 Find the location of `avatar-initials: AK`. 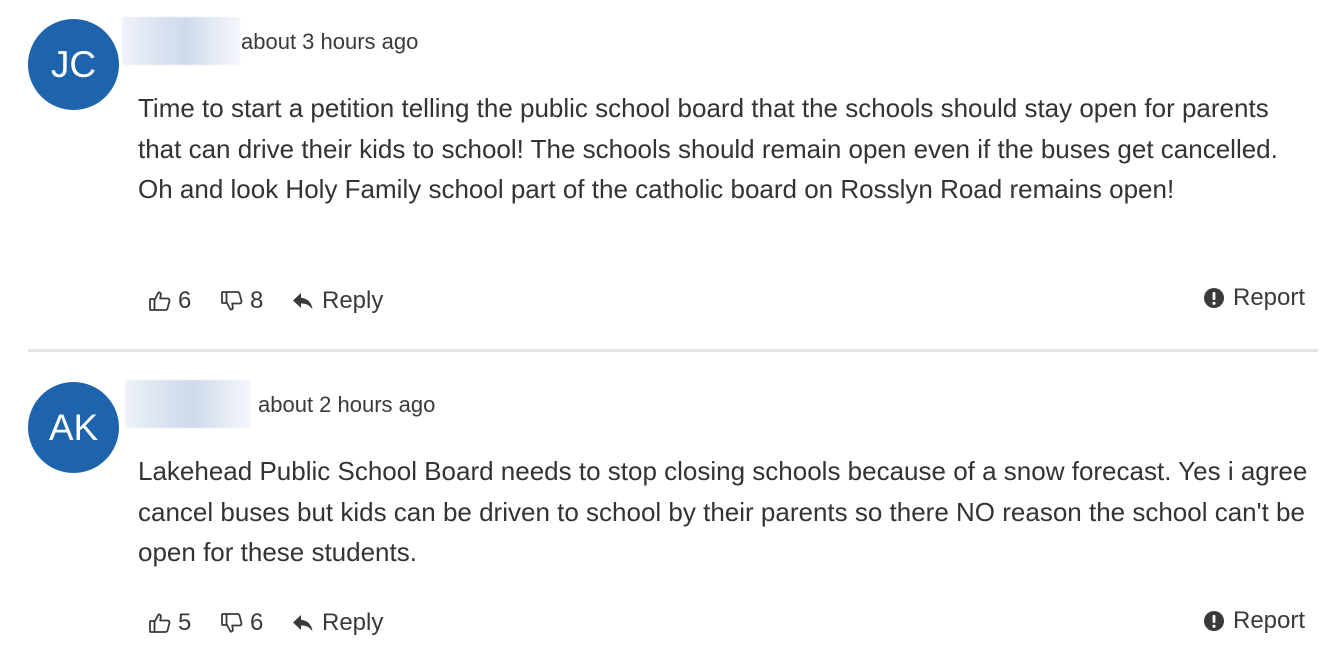

avatar-initials: AK is located at coordinates (73, 427).